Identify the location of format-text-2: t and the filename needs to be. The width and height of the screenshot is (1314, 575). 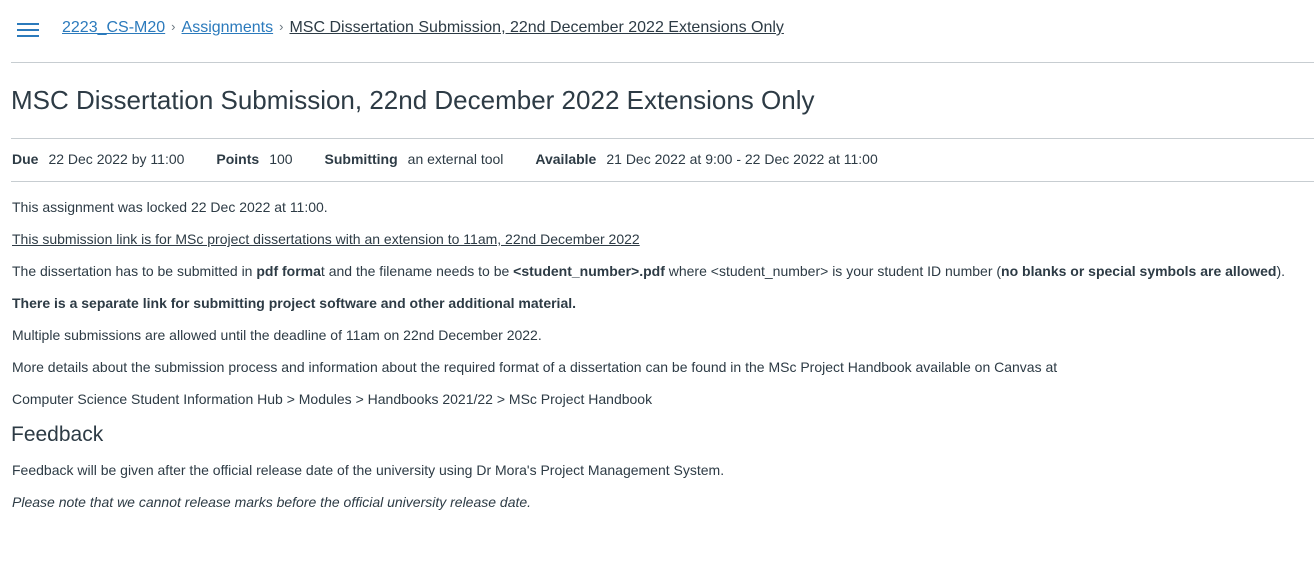
(417, 271).